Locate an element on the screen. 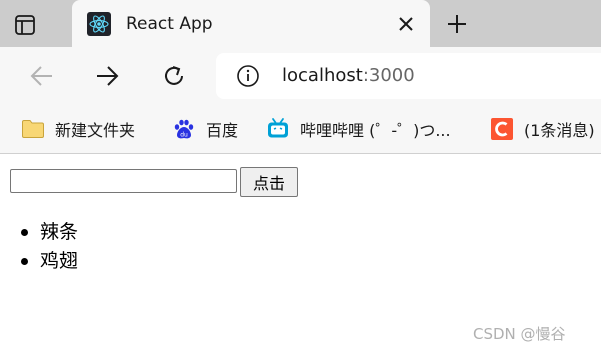  bookmark-label: 百度 is located at coordinates (222, 130).